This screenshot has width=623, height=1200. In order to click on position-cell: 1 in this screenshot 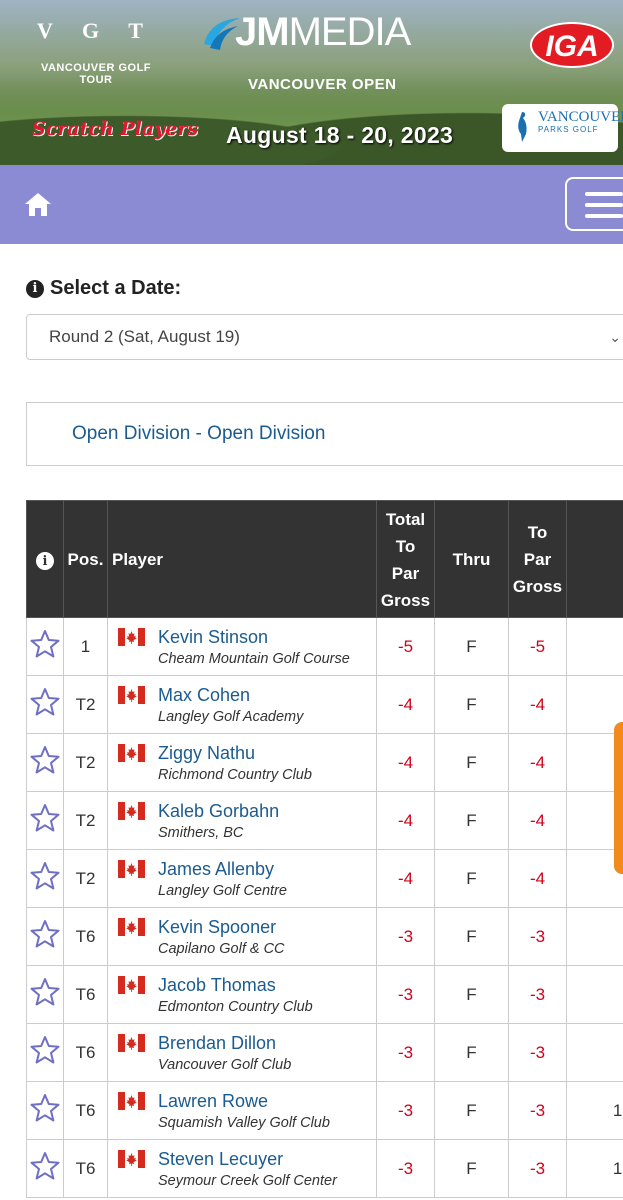, I will do `click(85, 646)`.